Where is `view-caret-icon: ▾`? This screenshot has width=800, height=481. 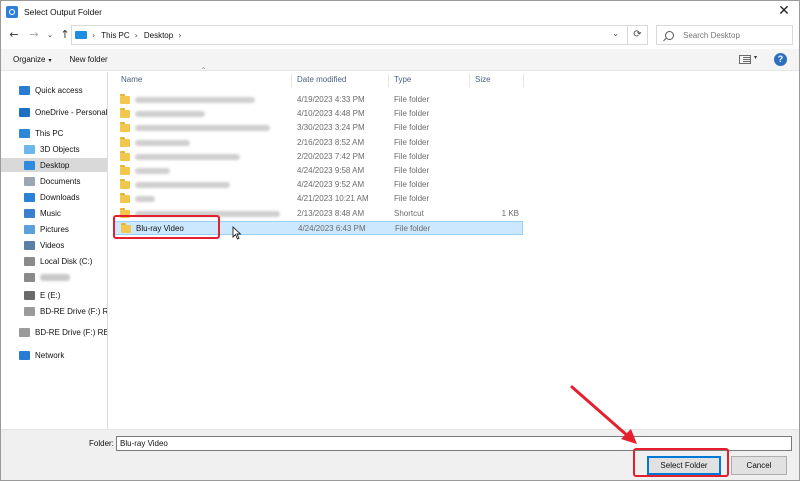
view-caret-icon: ▾ is located at coordinates (755, 57).